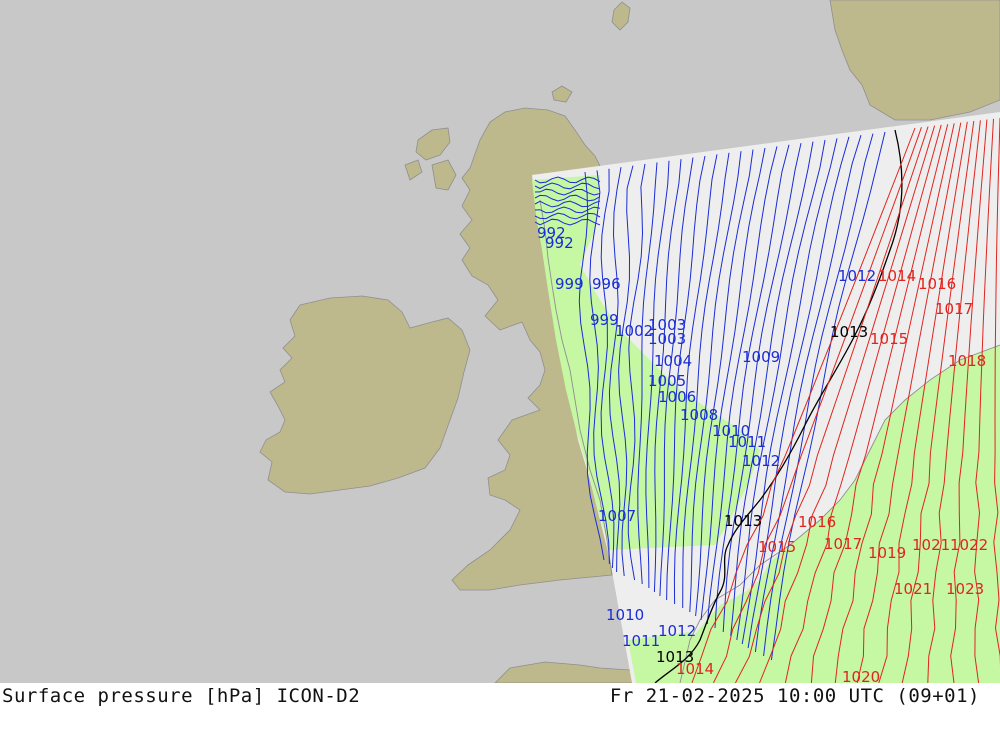  What do you see at coordinates (617, 516) in the screenshot?
I see `isobar-label: 1007` at bounding box center [617, 516].